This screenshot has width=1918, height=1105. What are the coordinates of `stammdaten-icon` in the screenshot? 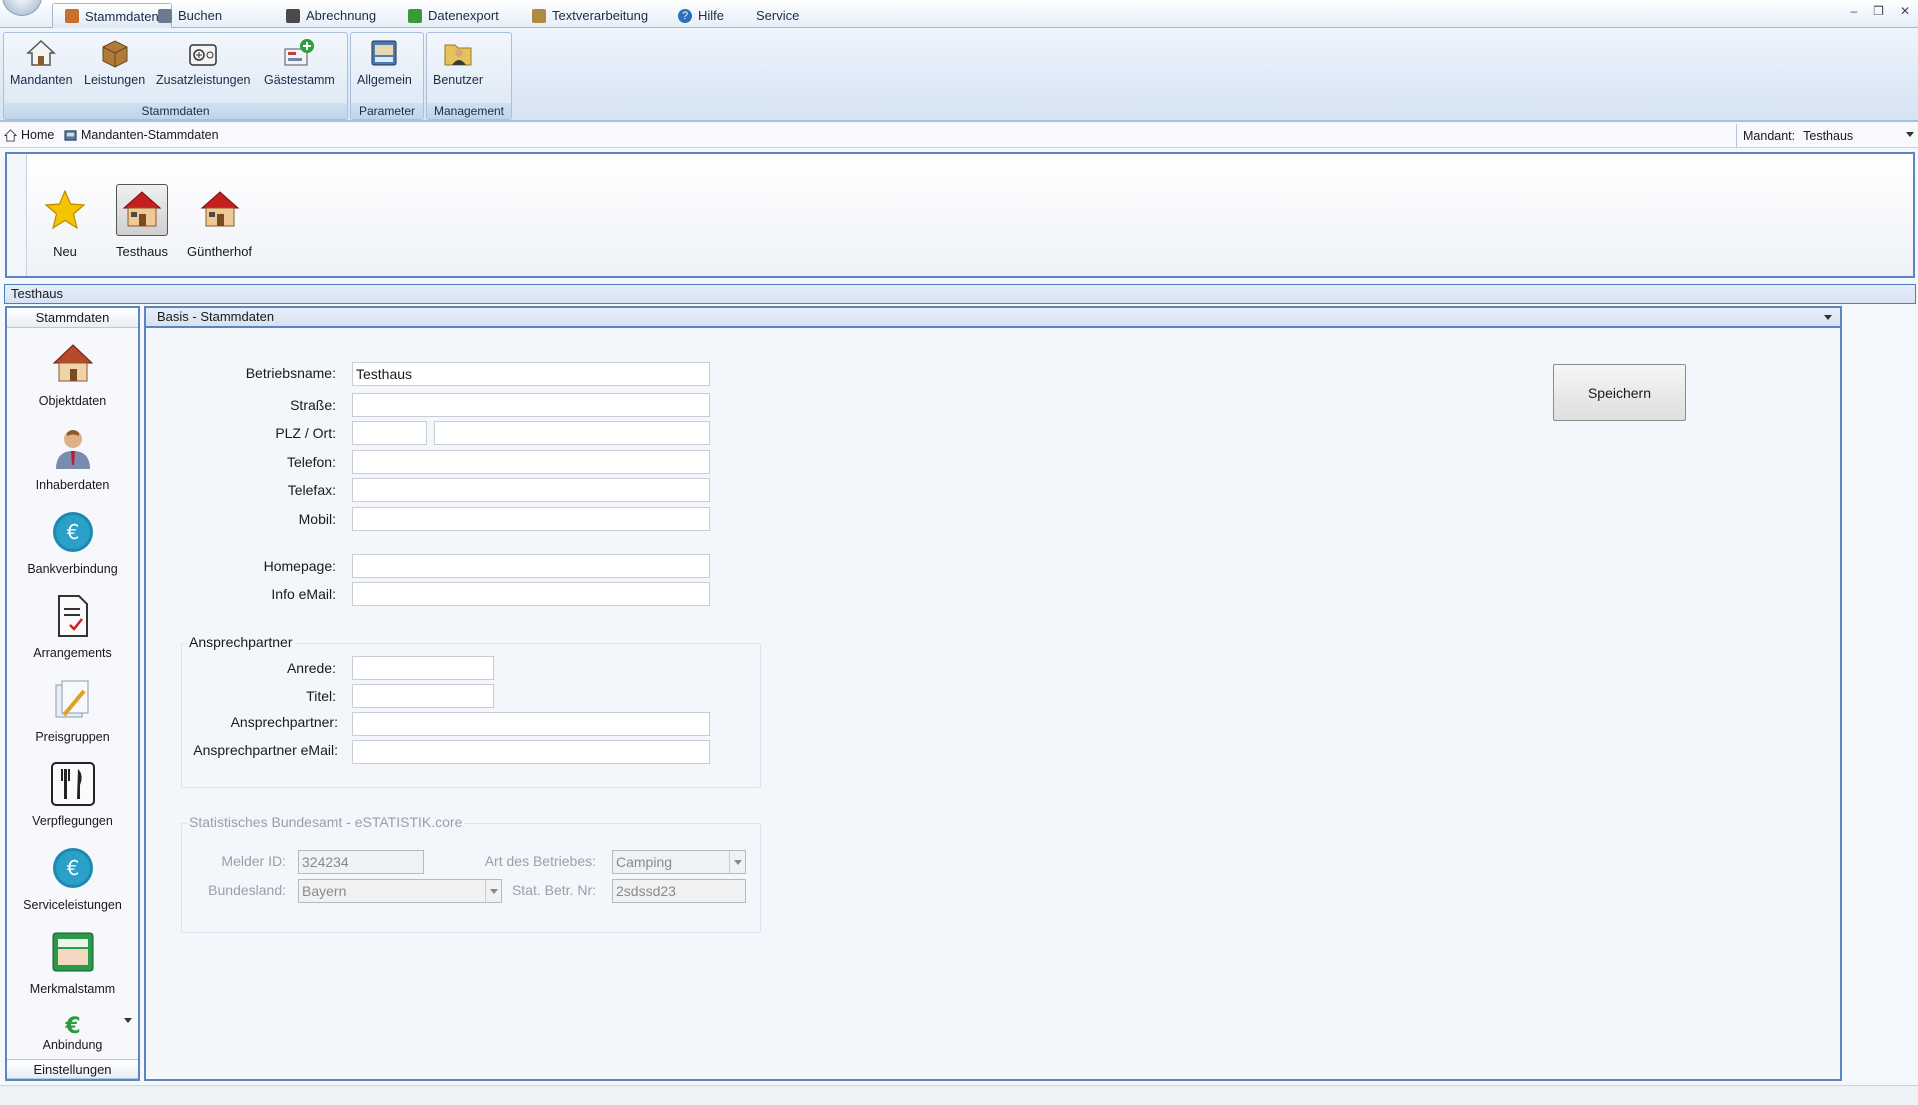 It's located at (72, 16).